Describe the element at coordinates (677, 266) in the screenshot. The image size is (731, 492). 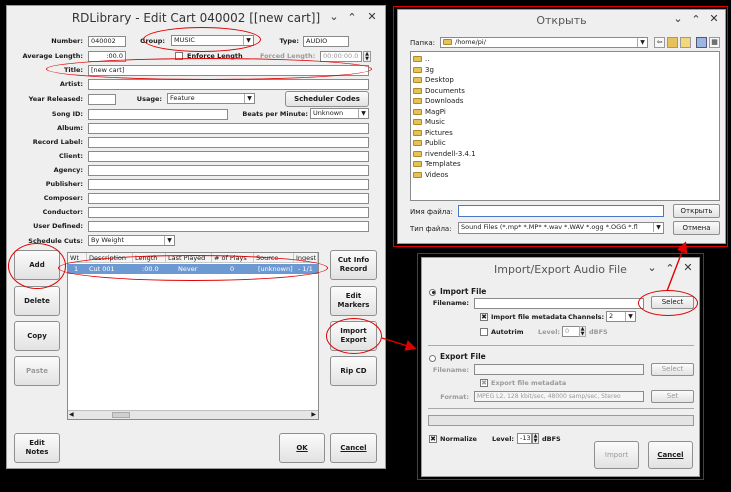
I see `arrow-select` at that location.